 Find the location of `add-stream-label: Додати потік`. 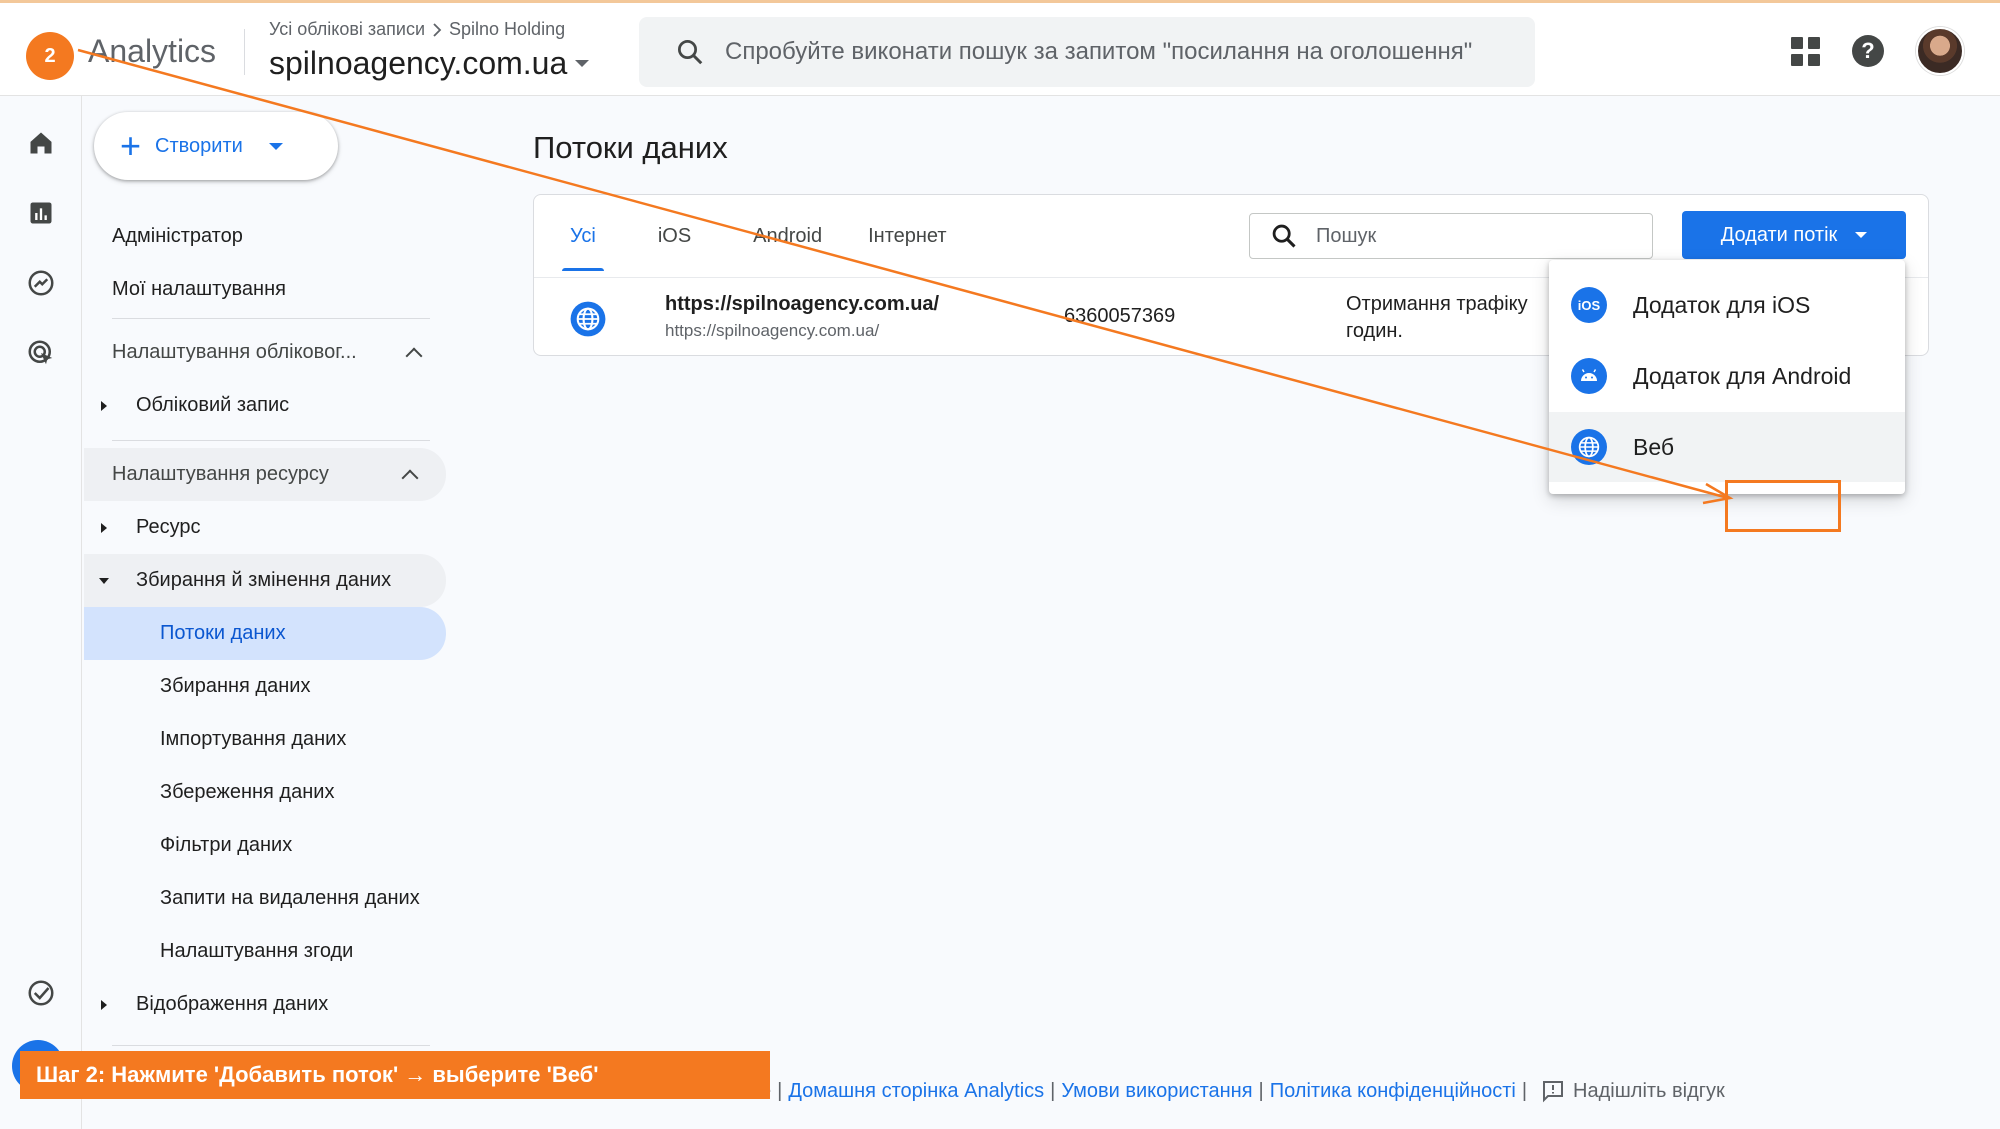

add-stream-label: Додати потік is located at coordinates (1779, 234).